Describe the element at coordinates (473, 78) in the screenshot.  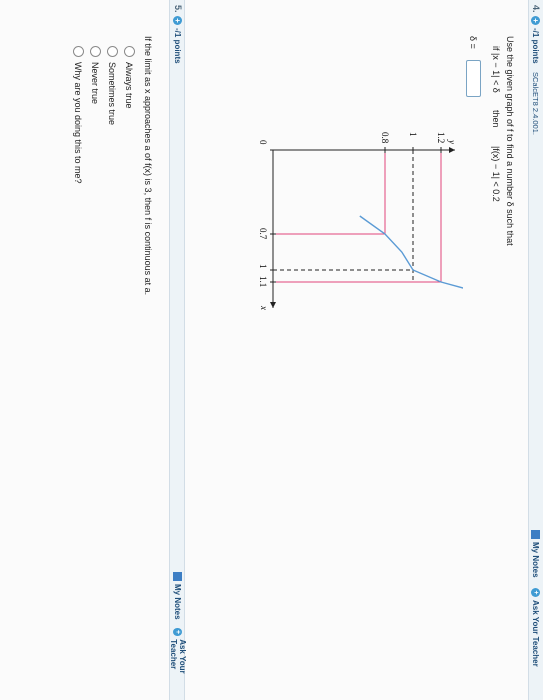
I see `delta-input` at that location.